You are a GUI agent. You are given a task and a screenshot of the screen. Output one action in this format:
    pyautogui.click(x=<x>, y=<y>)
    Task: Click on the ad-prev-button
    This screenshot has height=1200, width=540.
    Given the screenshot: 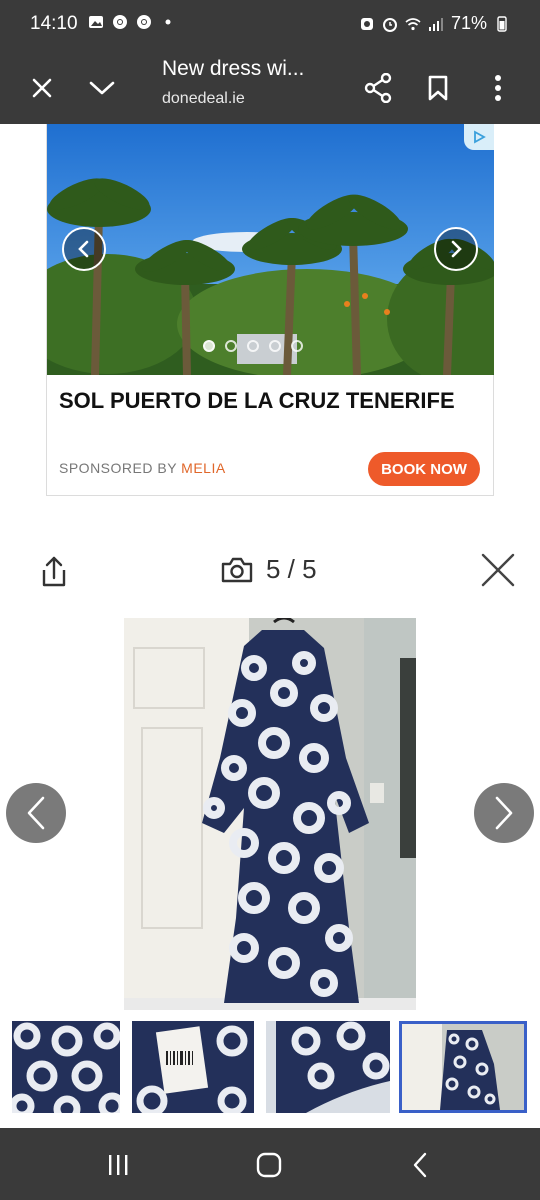 What is the action you would take?
    pyautogui.click(x=84, y=249)
    